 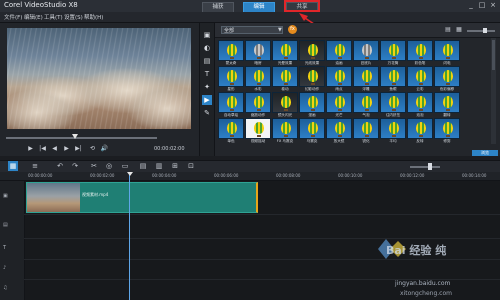 I want to click on menu-help: 帮助(H), so click(x=93, y=17).